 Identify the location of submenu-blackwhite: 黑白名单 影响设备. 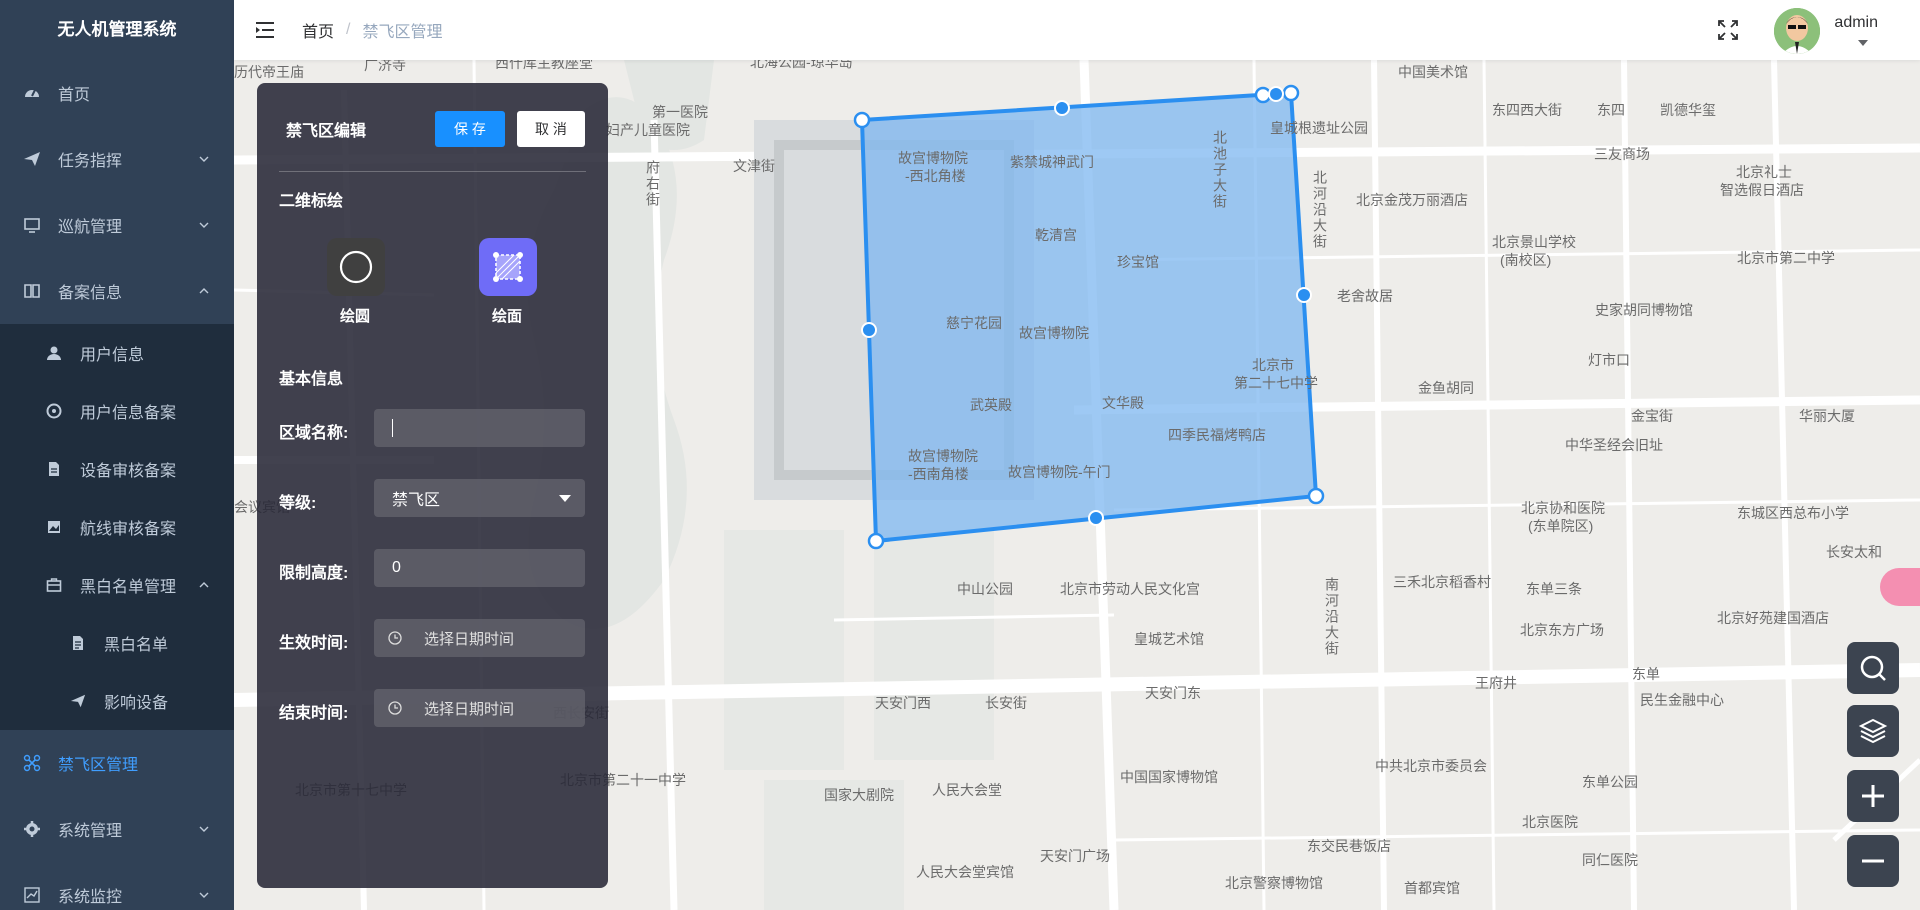
(117, 672).